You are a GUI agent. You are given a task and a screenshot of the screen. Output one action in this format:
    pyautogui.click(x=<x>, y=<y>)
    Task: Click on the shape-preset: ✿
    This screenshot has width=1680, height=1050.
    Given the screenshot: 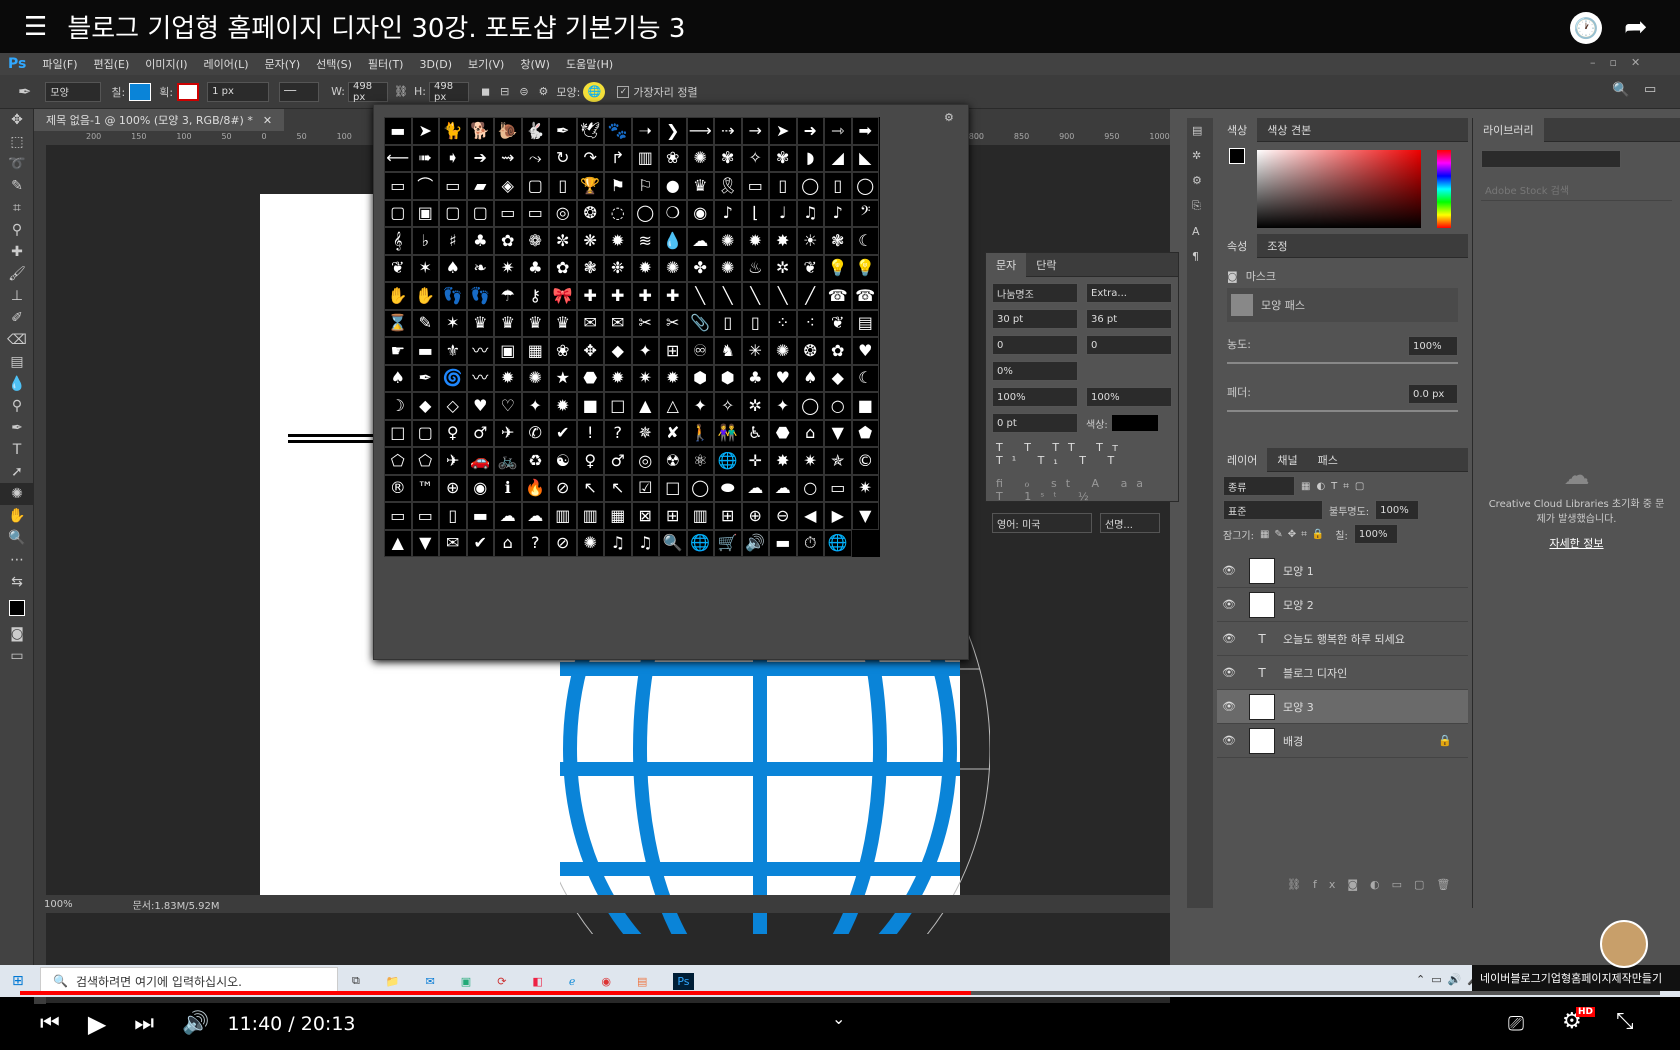 What is the action you would take?
    pyautogui.click(x=563, y=268)
    